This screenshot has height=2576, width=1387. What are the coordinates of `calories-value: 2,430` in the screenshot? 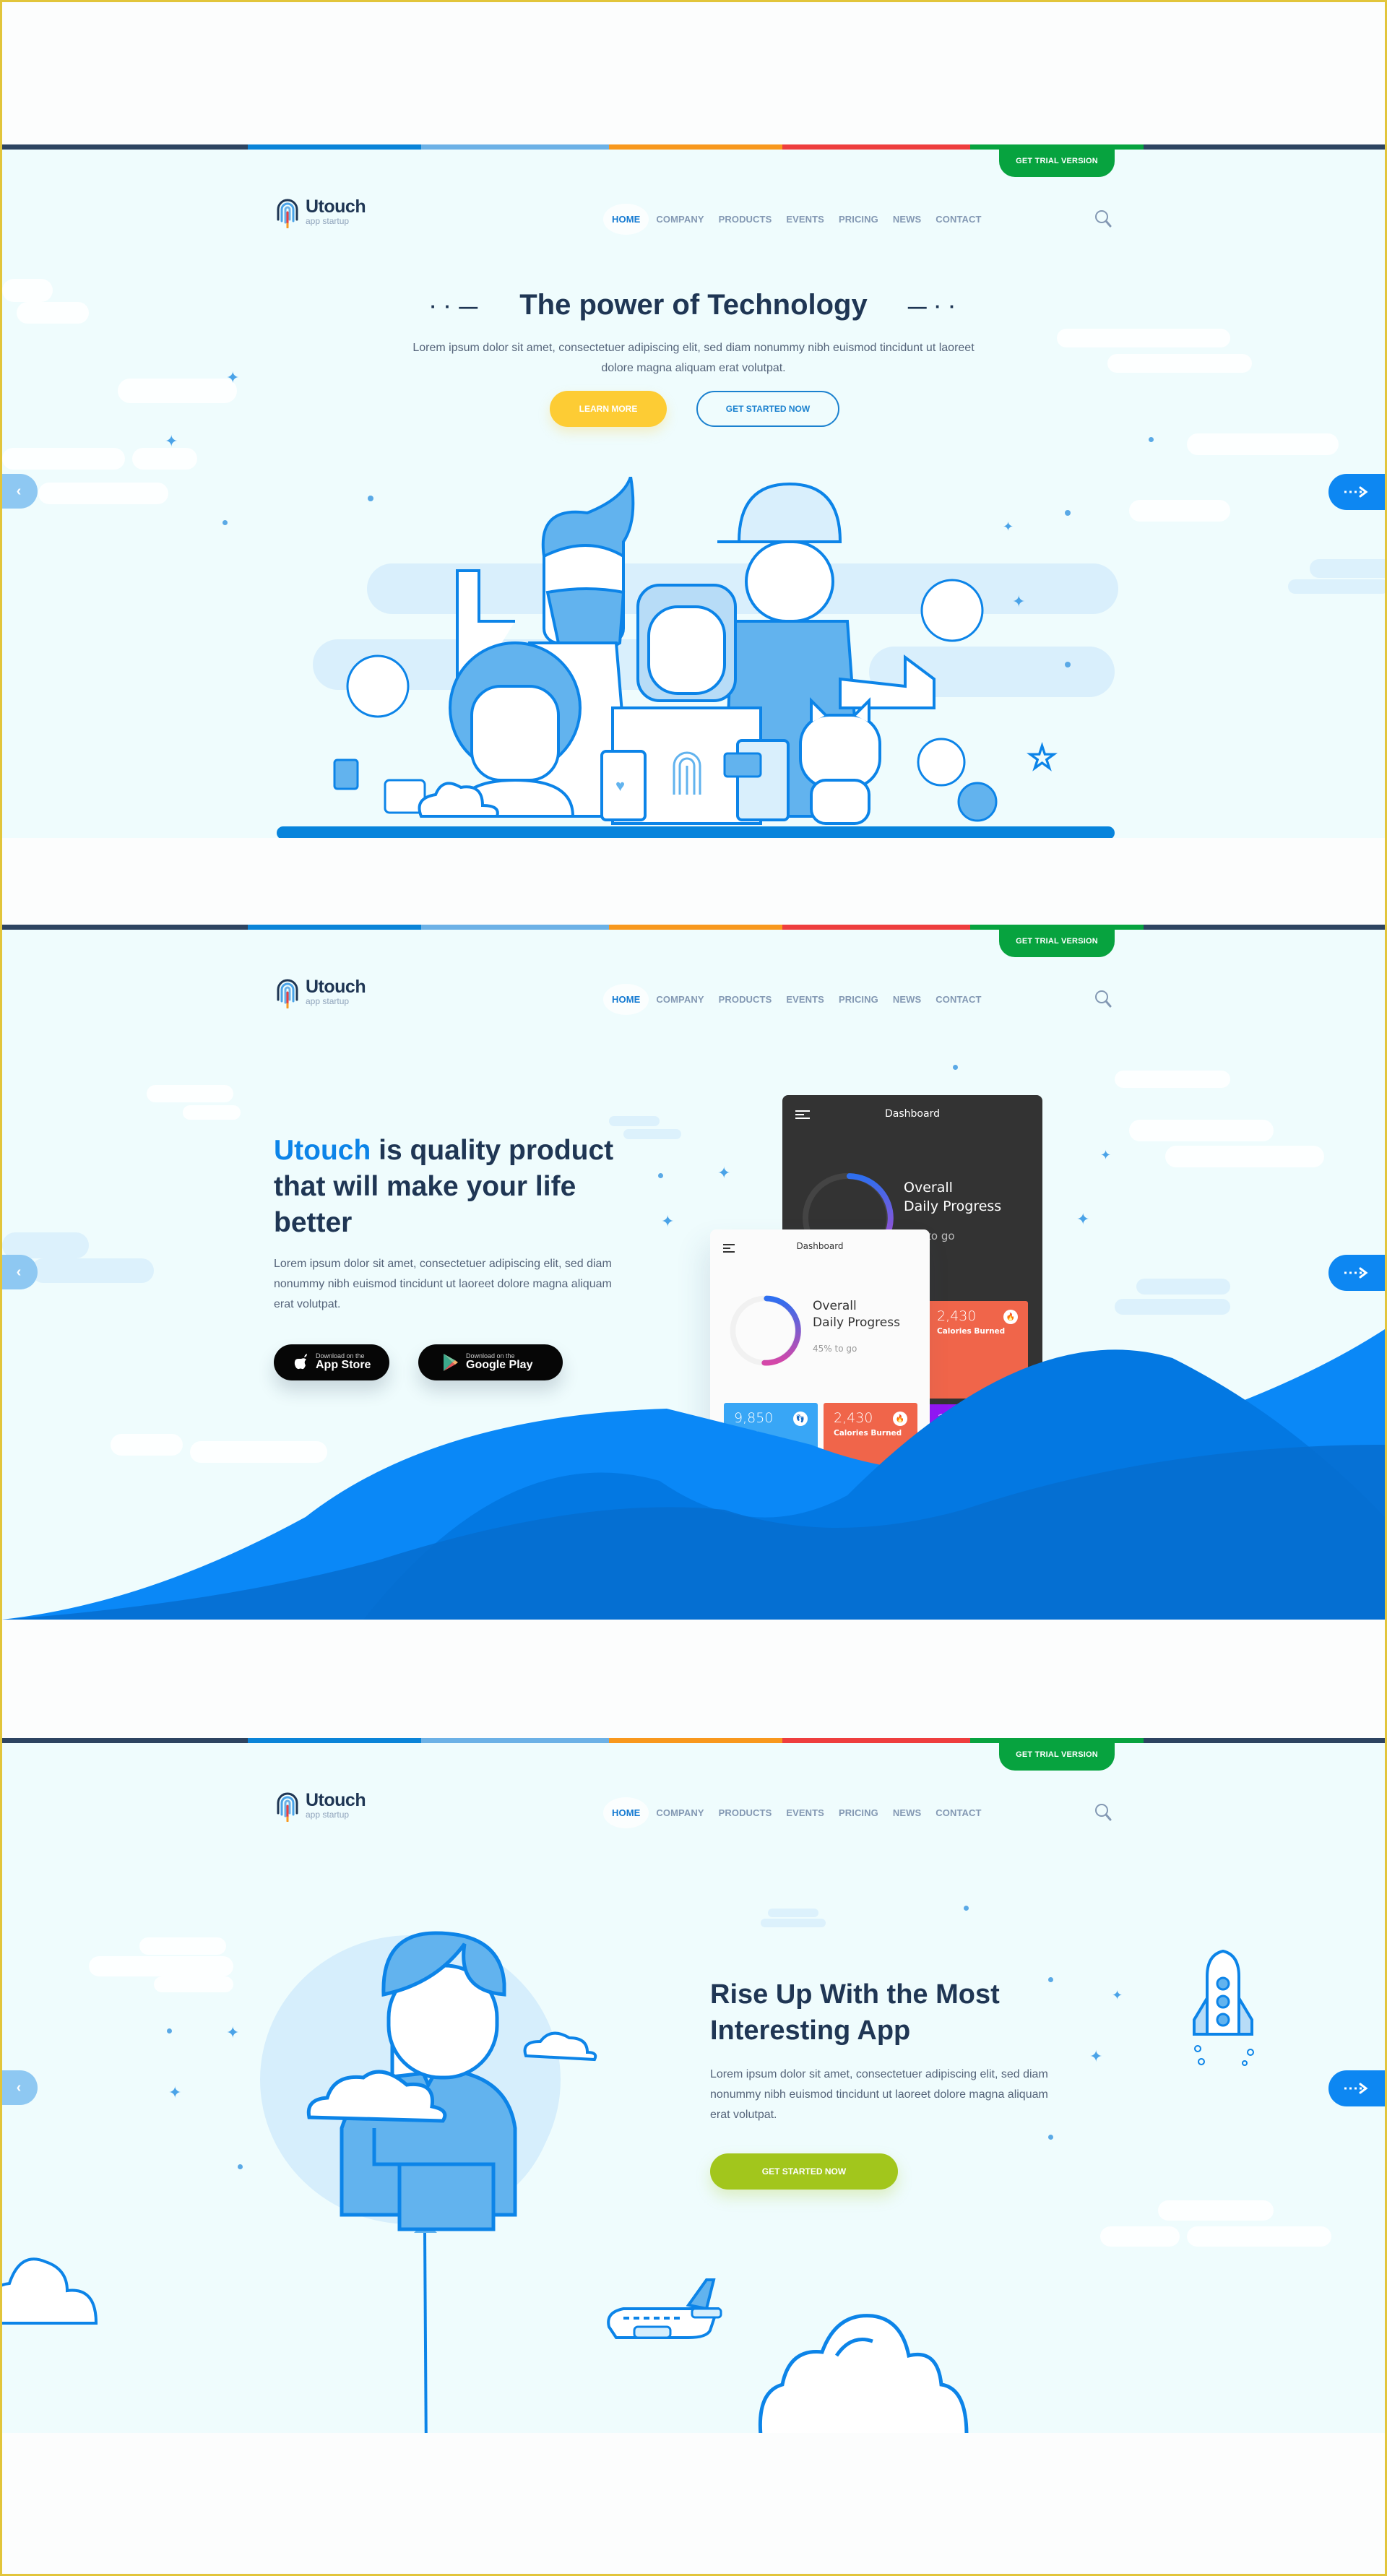 It's located at (957, 1316).